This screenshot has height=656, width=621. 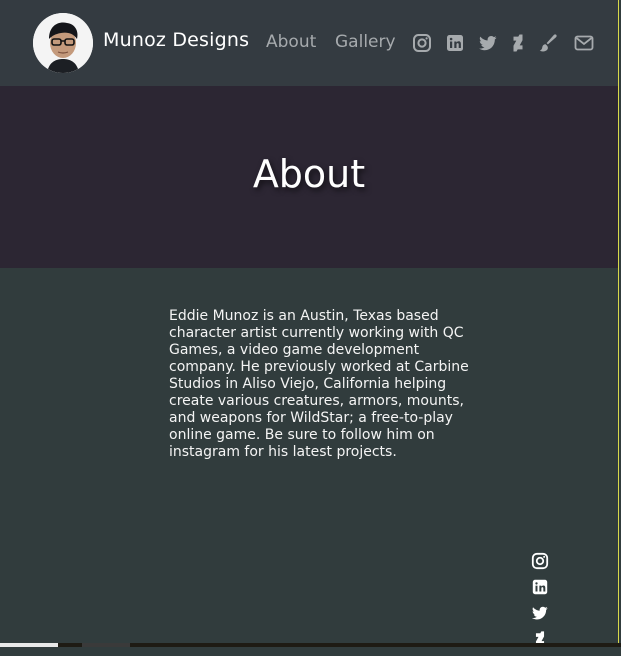 I want to click on brand-title: Munoz Designs, so click(x=176, y=40).